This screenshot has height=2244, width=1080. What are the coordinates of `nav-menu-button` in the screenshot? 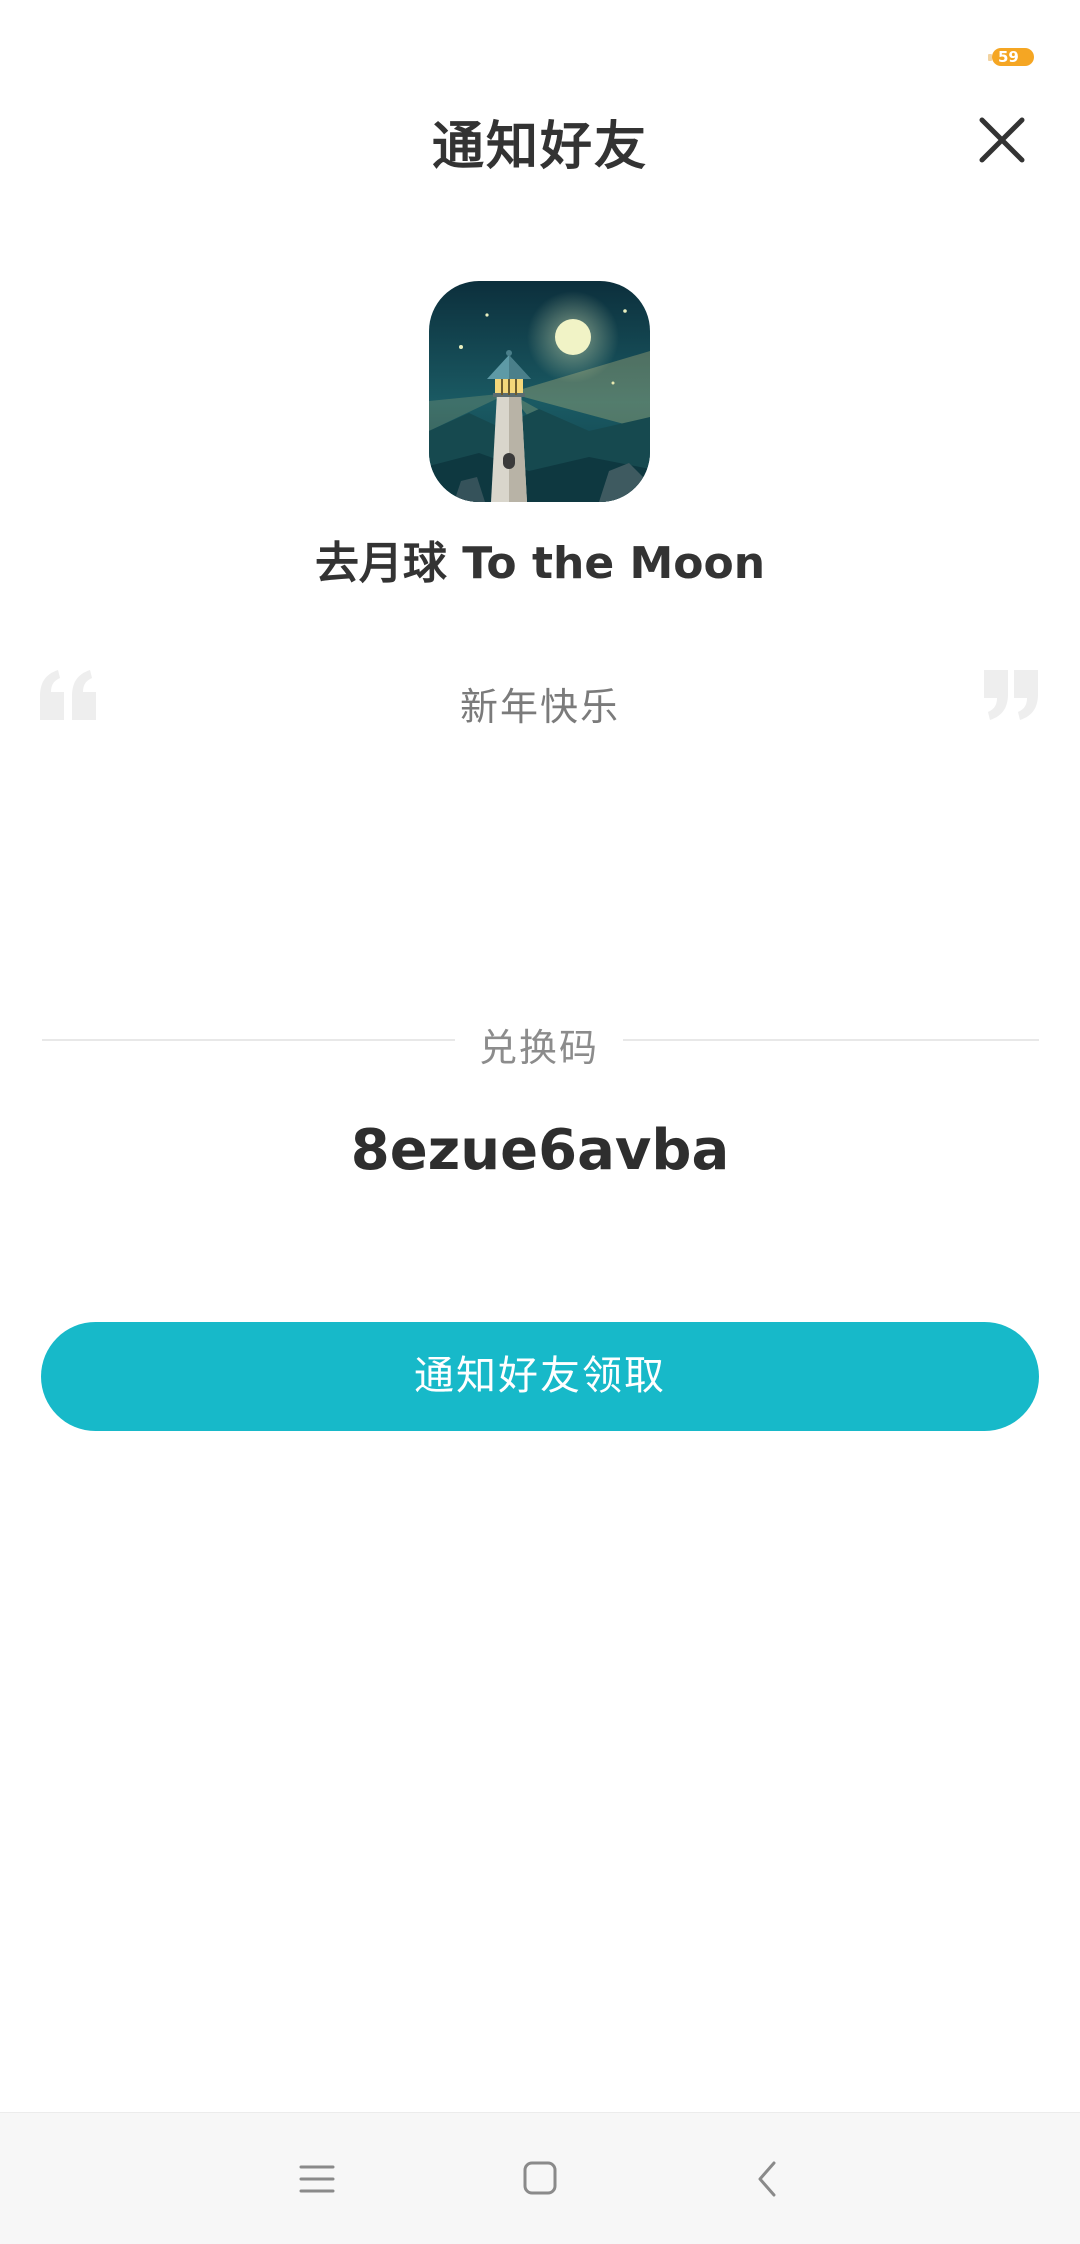 It's located at (317, 2179).